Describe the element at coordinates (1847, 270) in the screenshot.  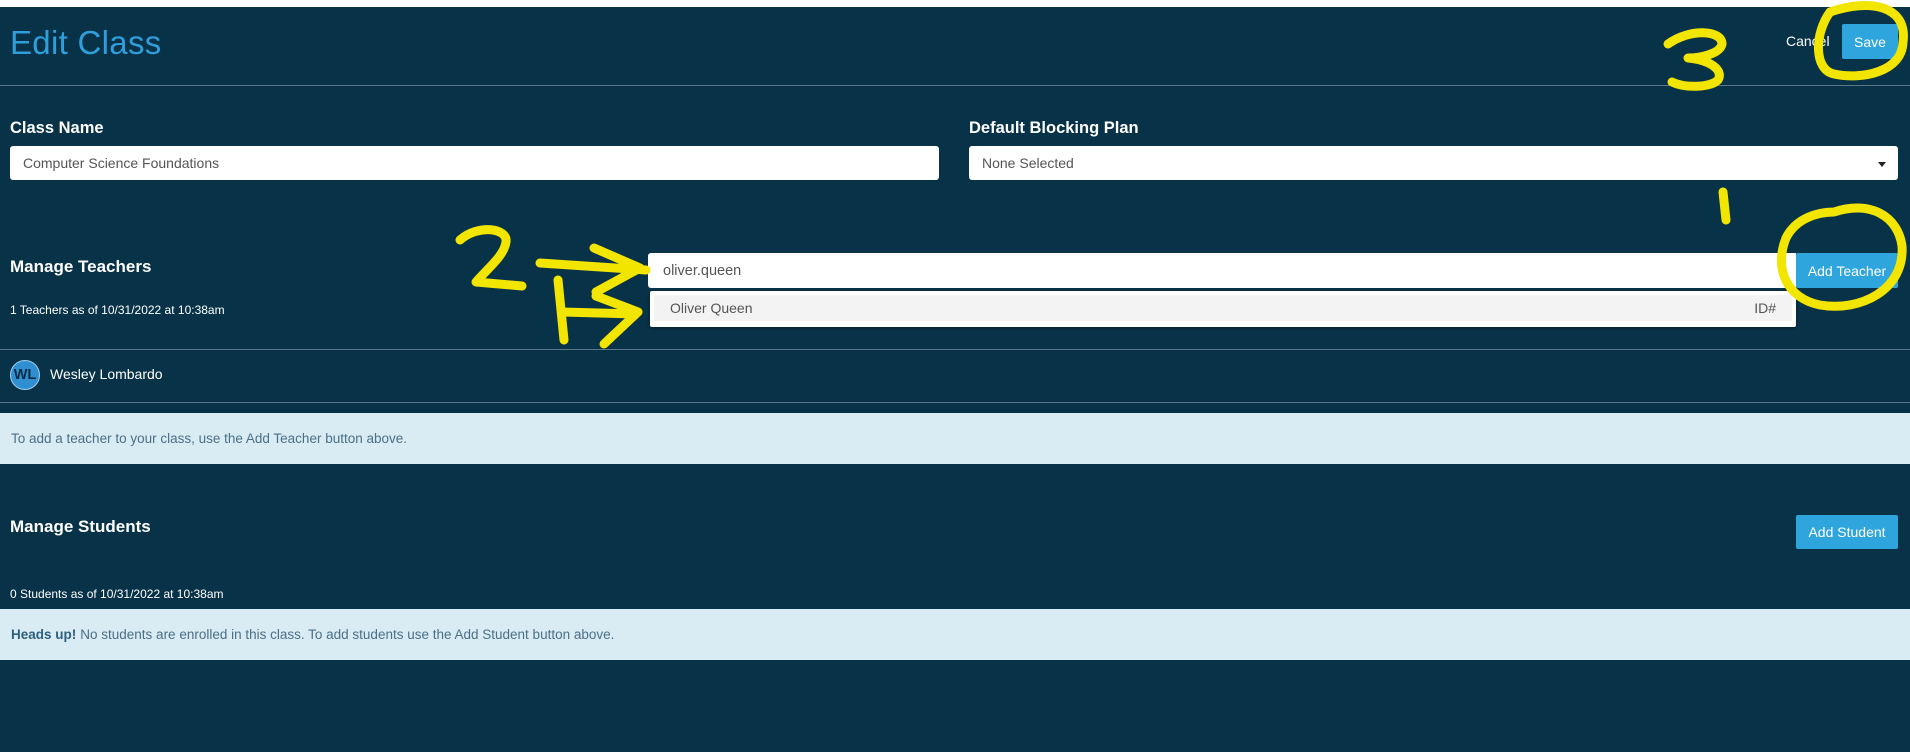
I see `add-teacher-button: Add Teacher` at that location.